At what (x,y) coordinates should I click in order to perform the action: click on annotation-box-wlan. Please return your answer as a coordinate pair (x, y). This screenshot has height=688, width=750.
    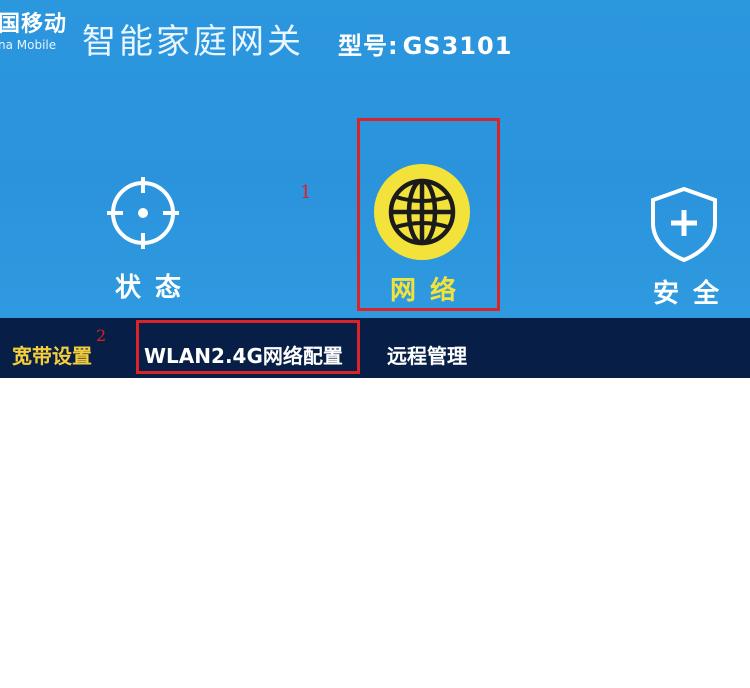
    Looking at the image, I should click on (248, 347).